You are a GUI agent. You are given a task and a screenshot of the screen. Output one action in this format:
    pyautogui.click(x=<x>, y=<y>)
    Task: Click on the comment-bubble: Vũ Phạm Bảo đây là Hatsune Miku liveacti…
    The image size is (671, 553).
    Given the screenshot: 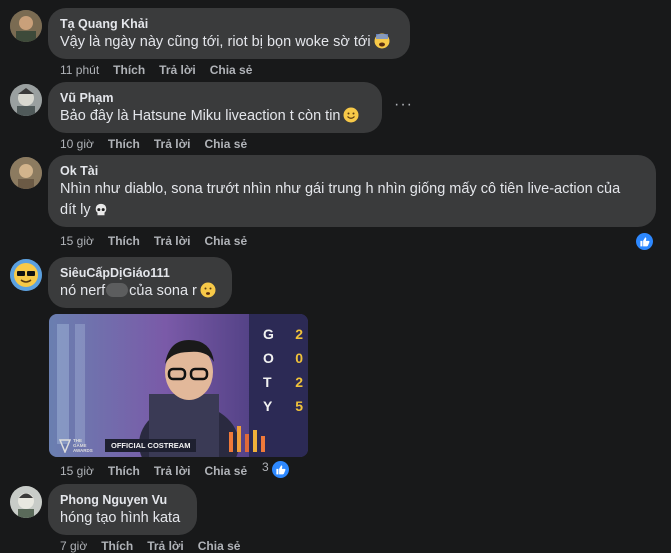 What is the action you would take?
    pyautogui.click(x=215, y=107)
    